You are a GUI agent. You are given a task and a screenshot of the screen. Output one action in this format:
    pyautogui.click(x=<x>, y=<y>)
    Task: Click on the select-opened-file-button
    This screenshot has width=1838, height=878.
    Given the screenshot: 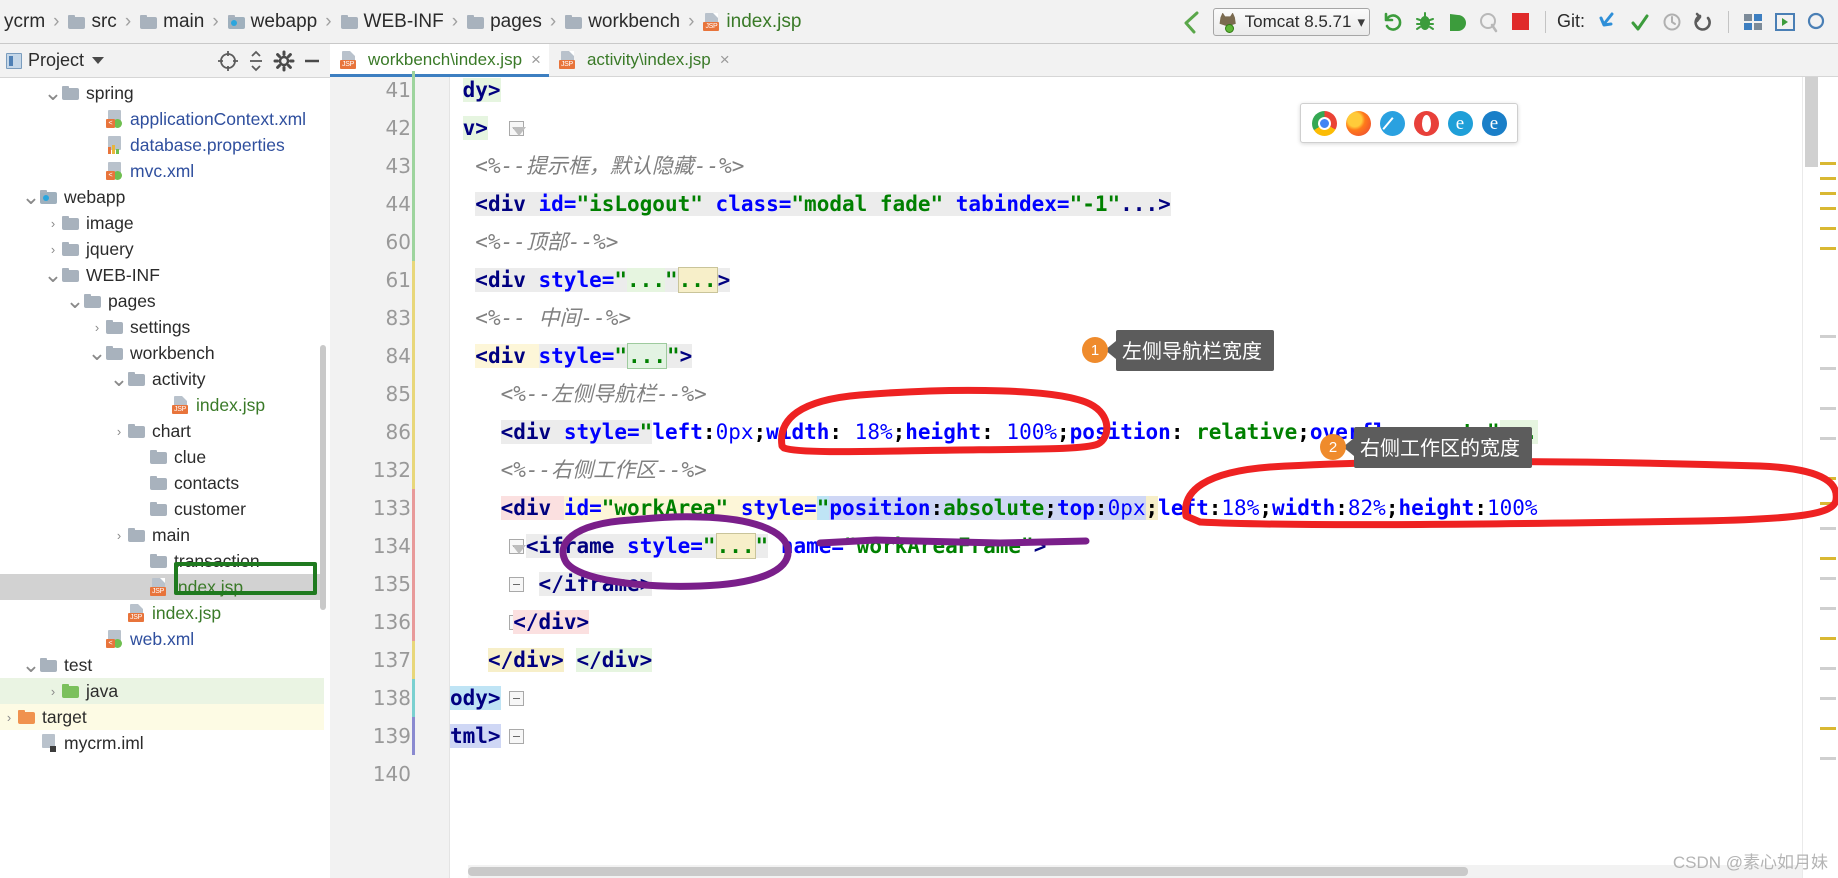 What is the action you would take?
    pyautogui.click(x=1785, y=22)
    